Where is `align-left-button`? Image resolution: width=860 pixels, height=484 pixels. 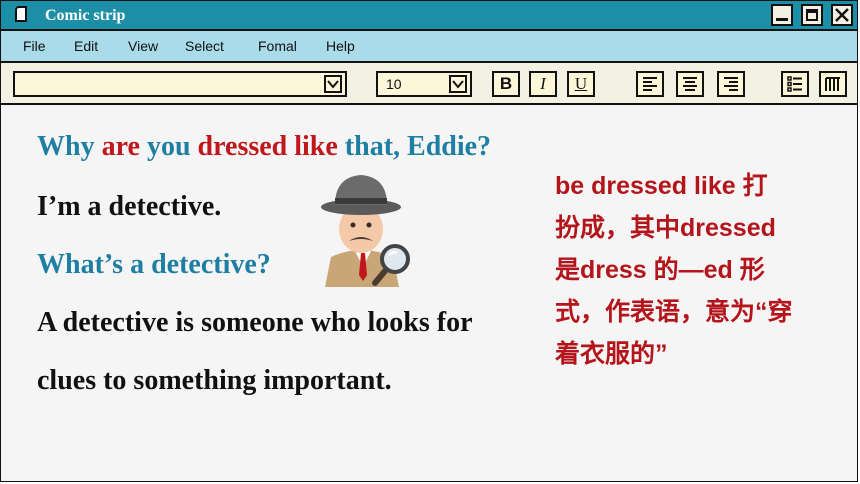
align-left-button is located at coordinates (650, 84).